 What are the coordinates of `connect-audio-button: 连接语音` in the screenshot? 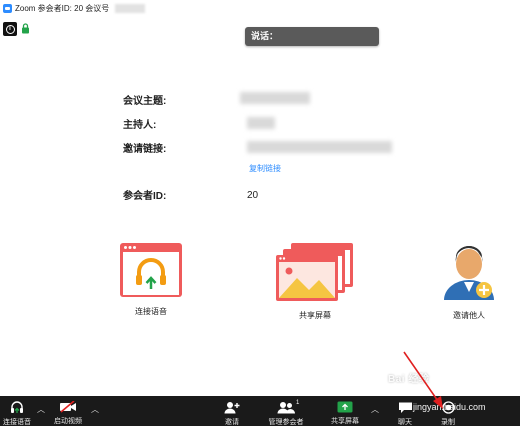 It's located at (17, 411).